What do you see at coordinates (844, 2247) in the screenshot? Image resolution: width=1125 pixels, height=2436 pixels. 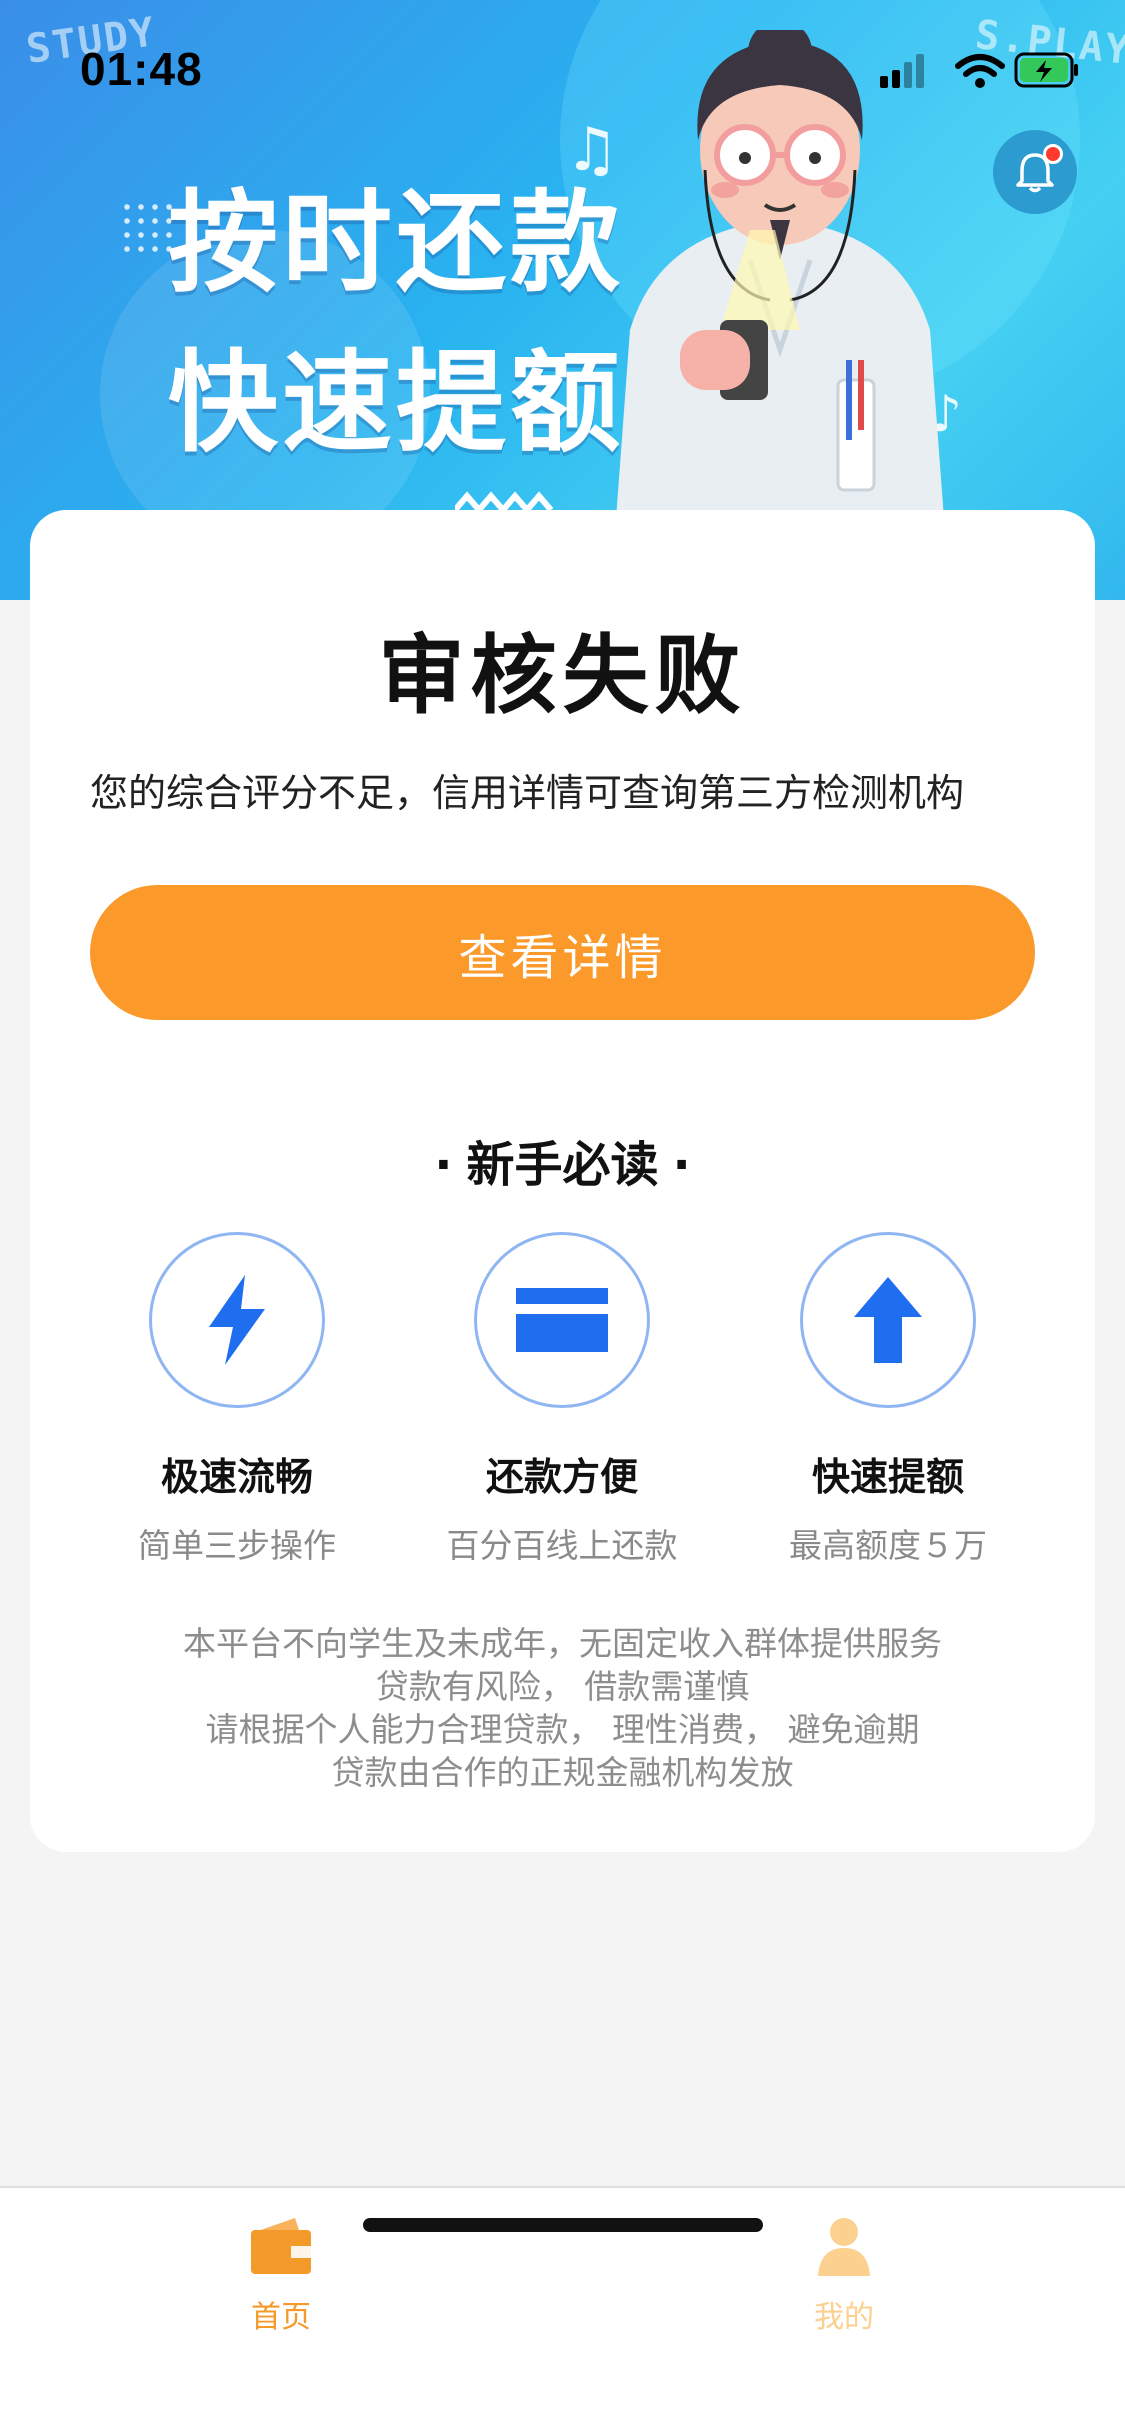 I see `user-icon` at bounding box center [844, 2247].